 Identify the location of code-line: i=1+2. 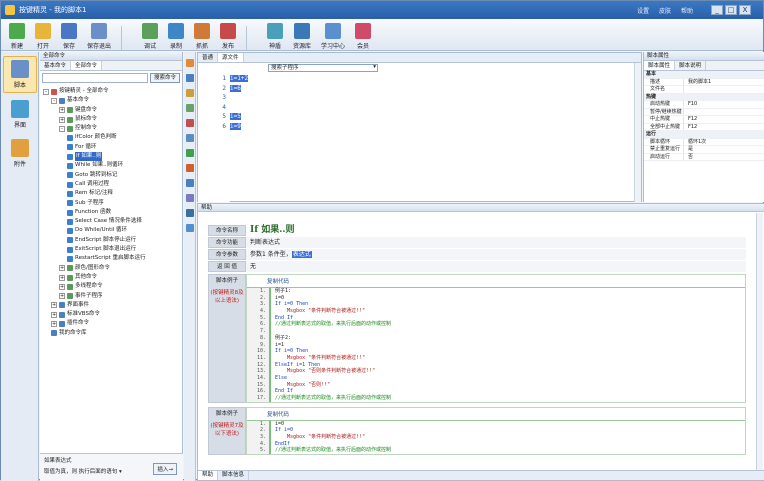
(239, 79).